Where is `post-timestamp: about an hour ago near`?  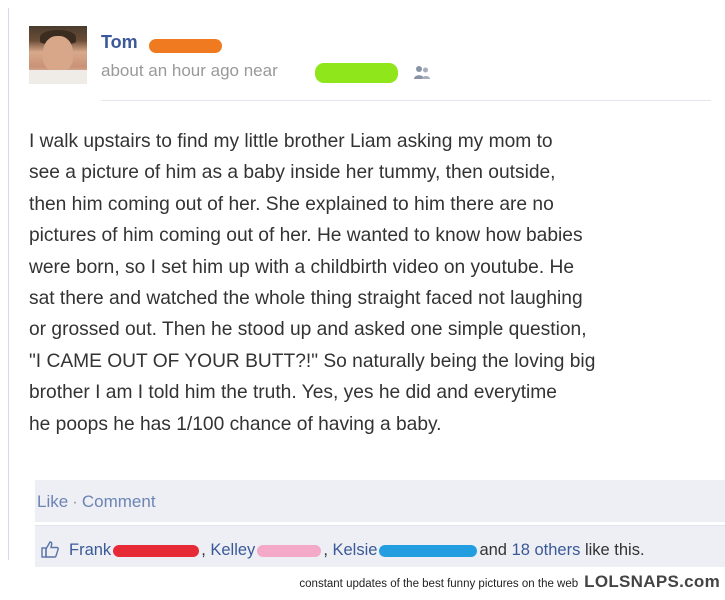
post-timestamp: about an hour ago near is located at coordinates (189, 71).